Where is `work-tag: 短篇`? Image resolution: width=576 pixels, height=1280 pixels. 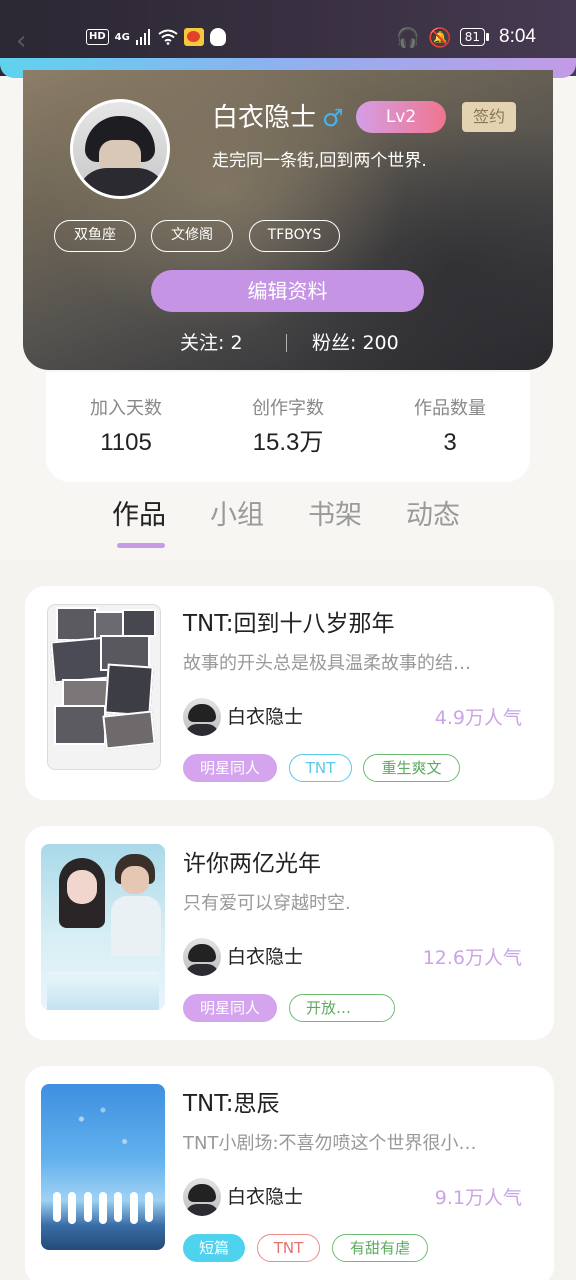
work-tag: 短篇 is located at coordinates (214, 1248).